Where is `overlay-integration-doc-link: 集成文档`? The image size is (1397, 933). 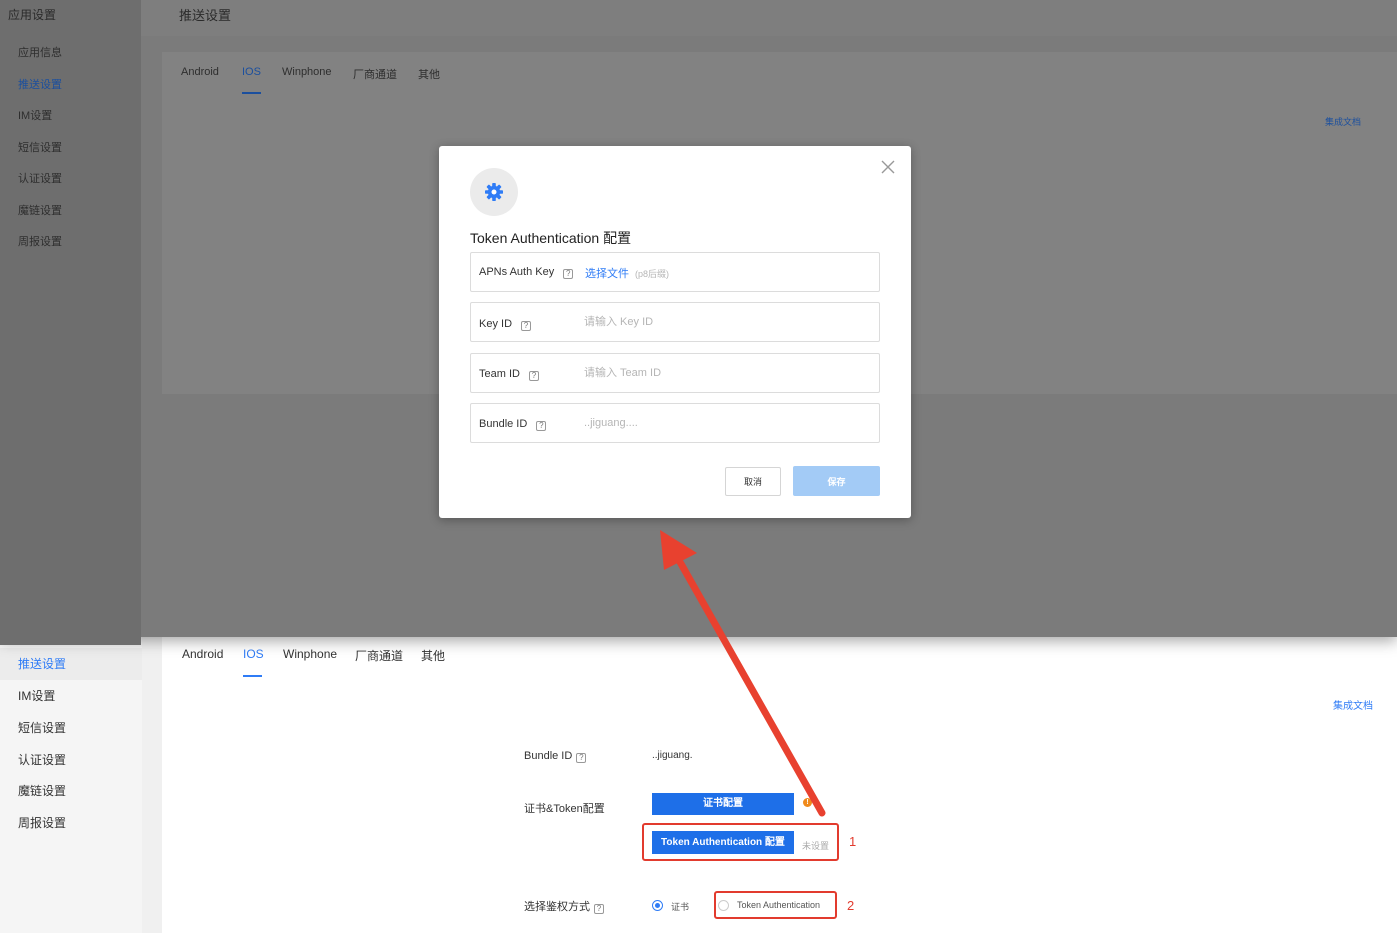 overlay-integration-doc-link: 集成文档 is located at coordinates (1343, 121).